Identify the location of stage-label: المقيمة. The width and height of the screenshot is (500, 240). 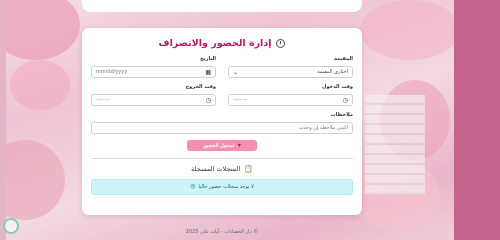
(343, 59).